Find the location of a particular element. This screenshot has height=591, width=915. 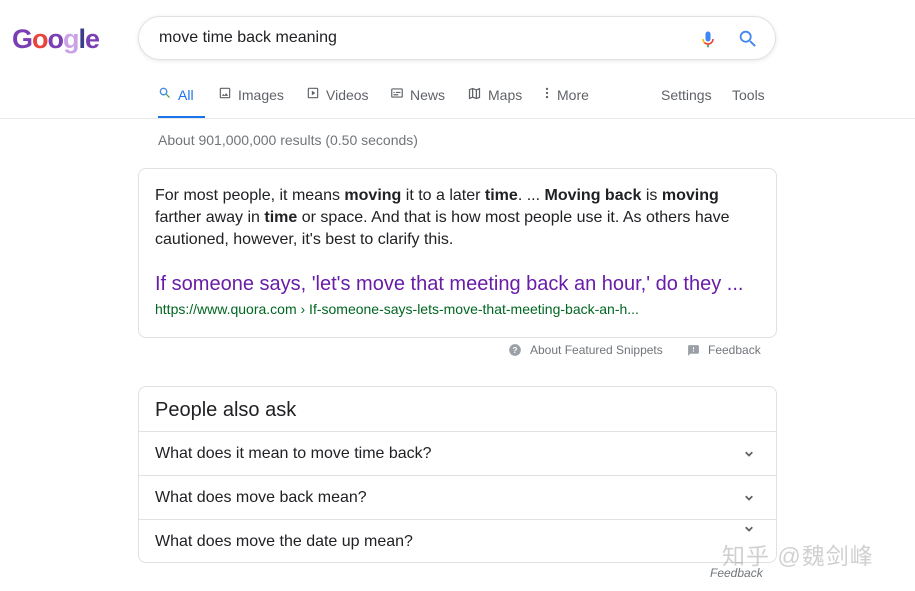

image-icon is located at coordinates (225, 93).